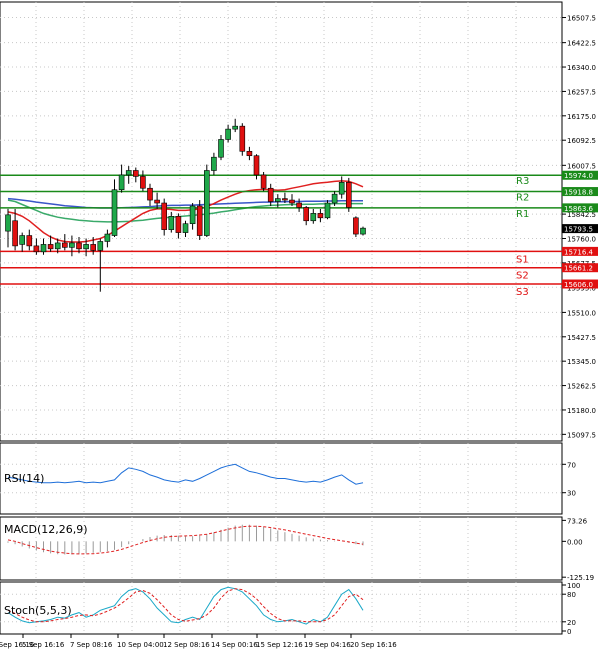  What do you see at coordinates (522, 181) in the screenshot?
I see `level-name-r3: R3` at bounding box center [522, 181].